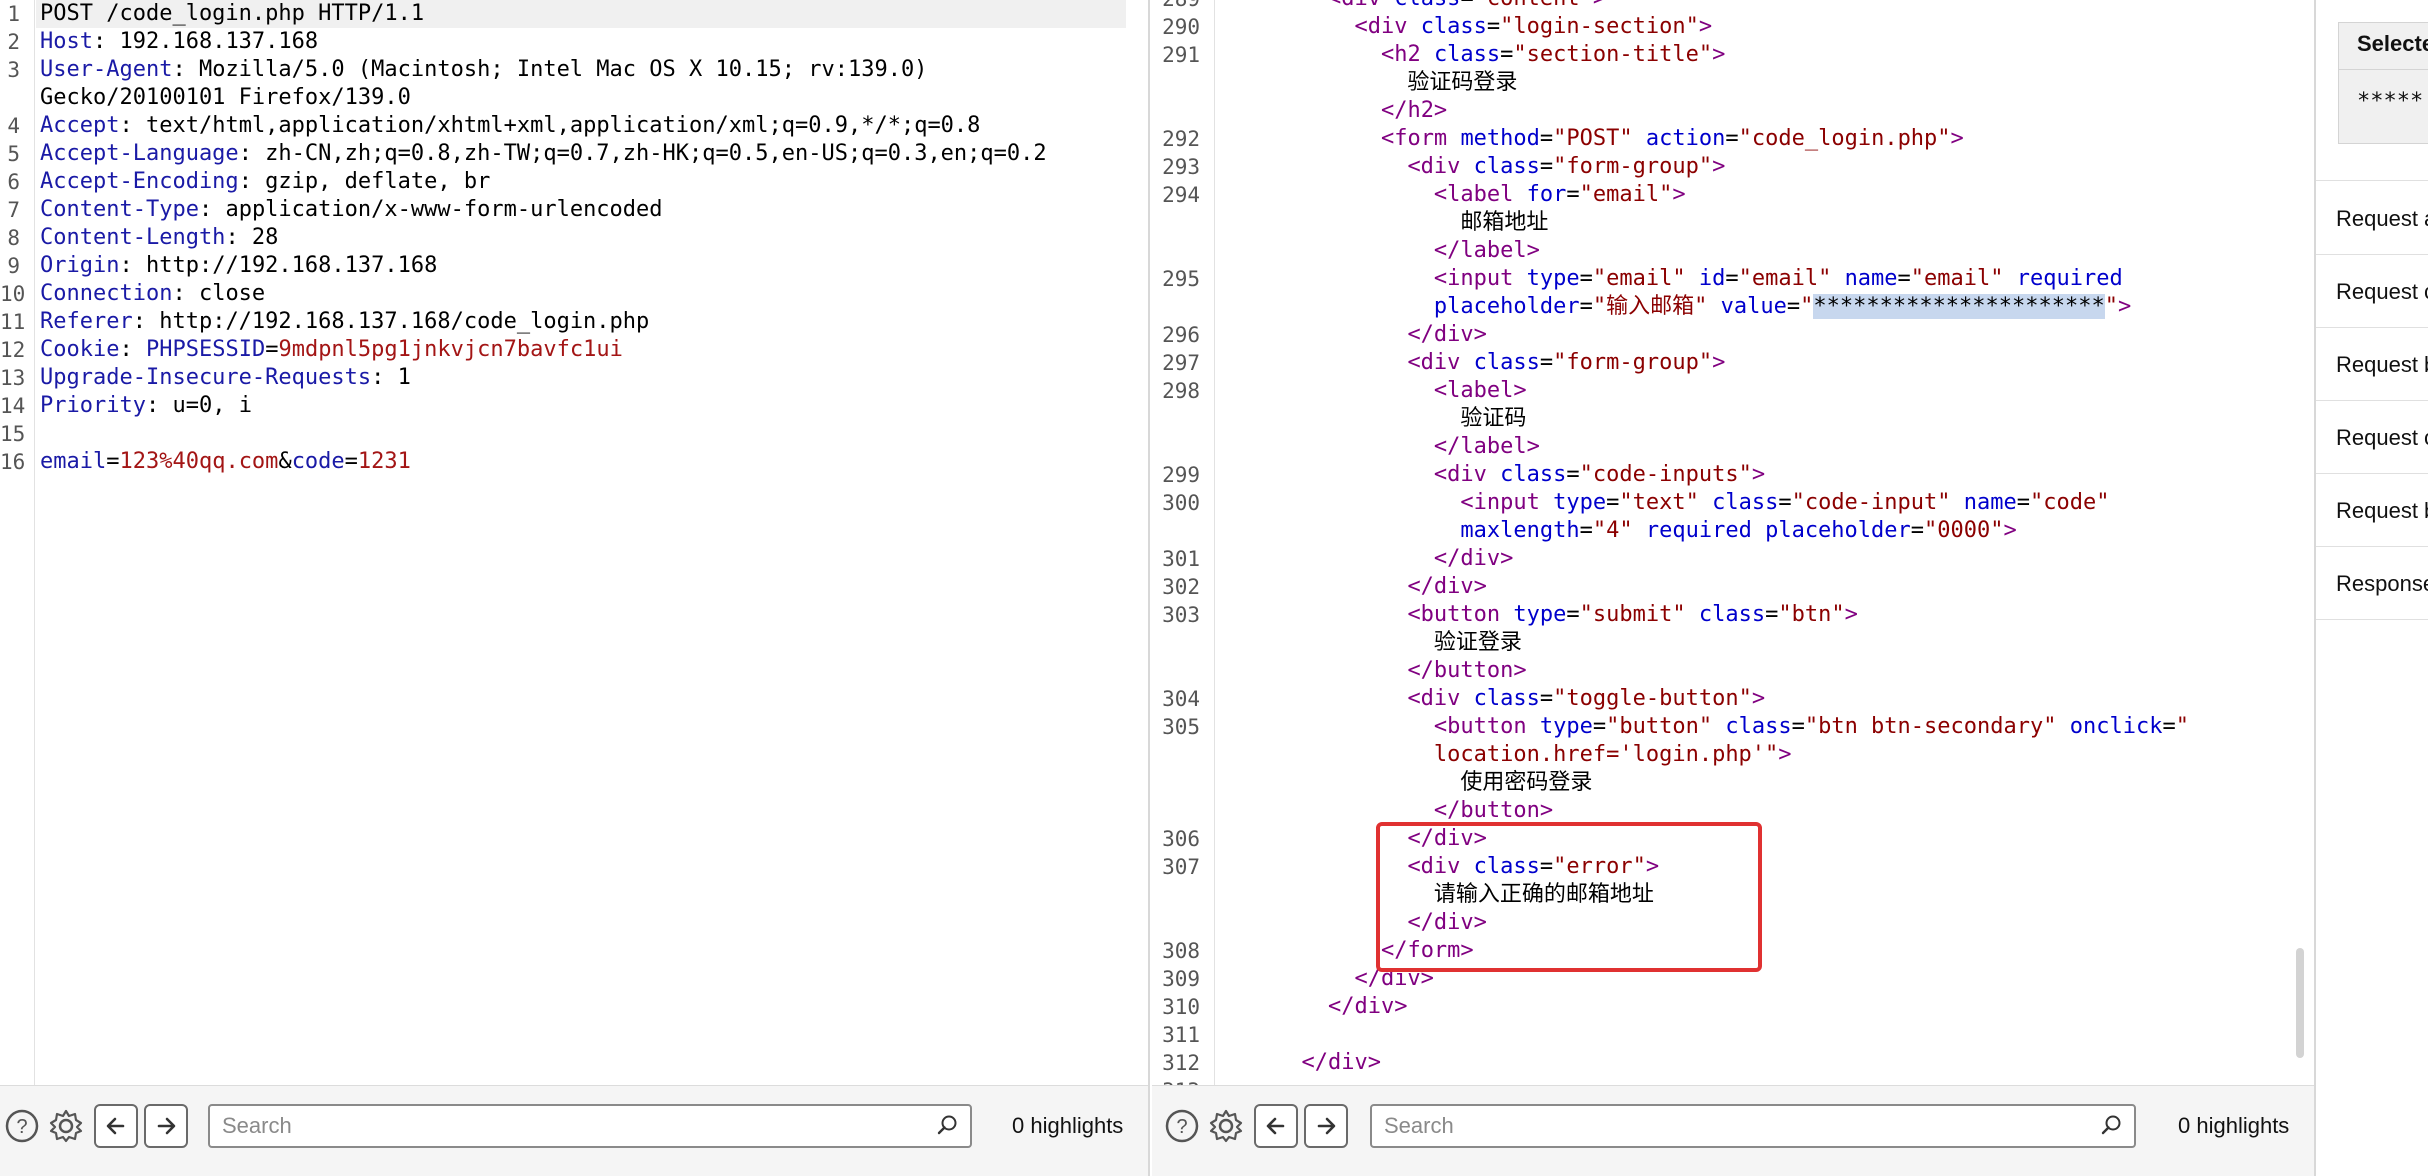  Describe the element at coordinates (1181, 279) in the screenshot. I see `line-number: 295` at that location.